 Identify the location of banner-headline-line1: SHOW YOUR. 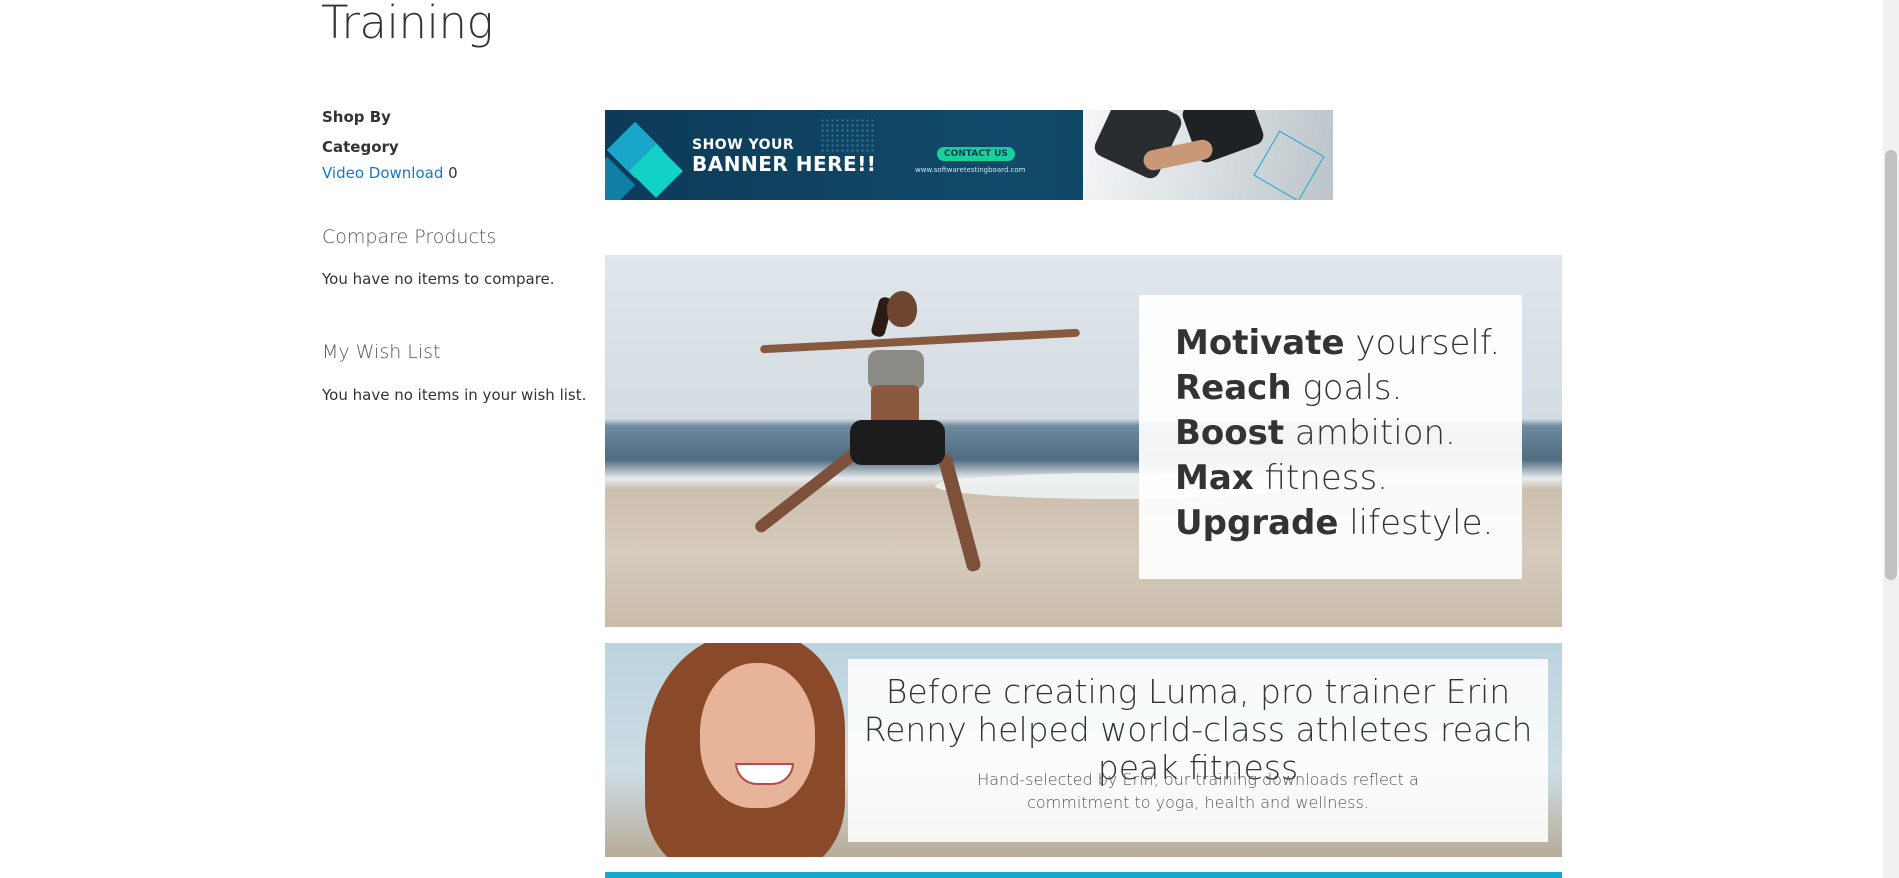
(743, 145).